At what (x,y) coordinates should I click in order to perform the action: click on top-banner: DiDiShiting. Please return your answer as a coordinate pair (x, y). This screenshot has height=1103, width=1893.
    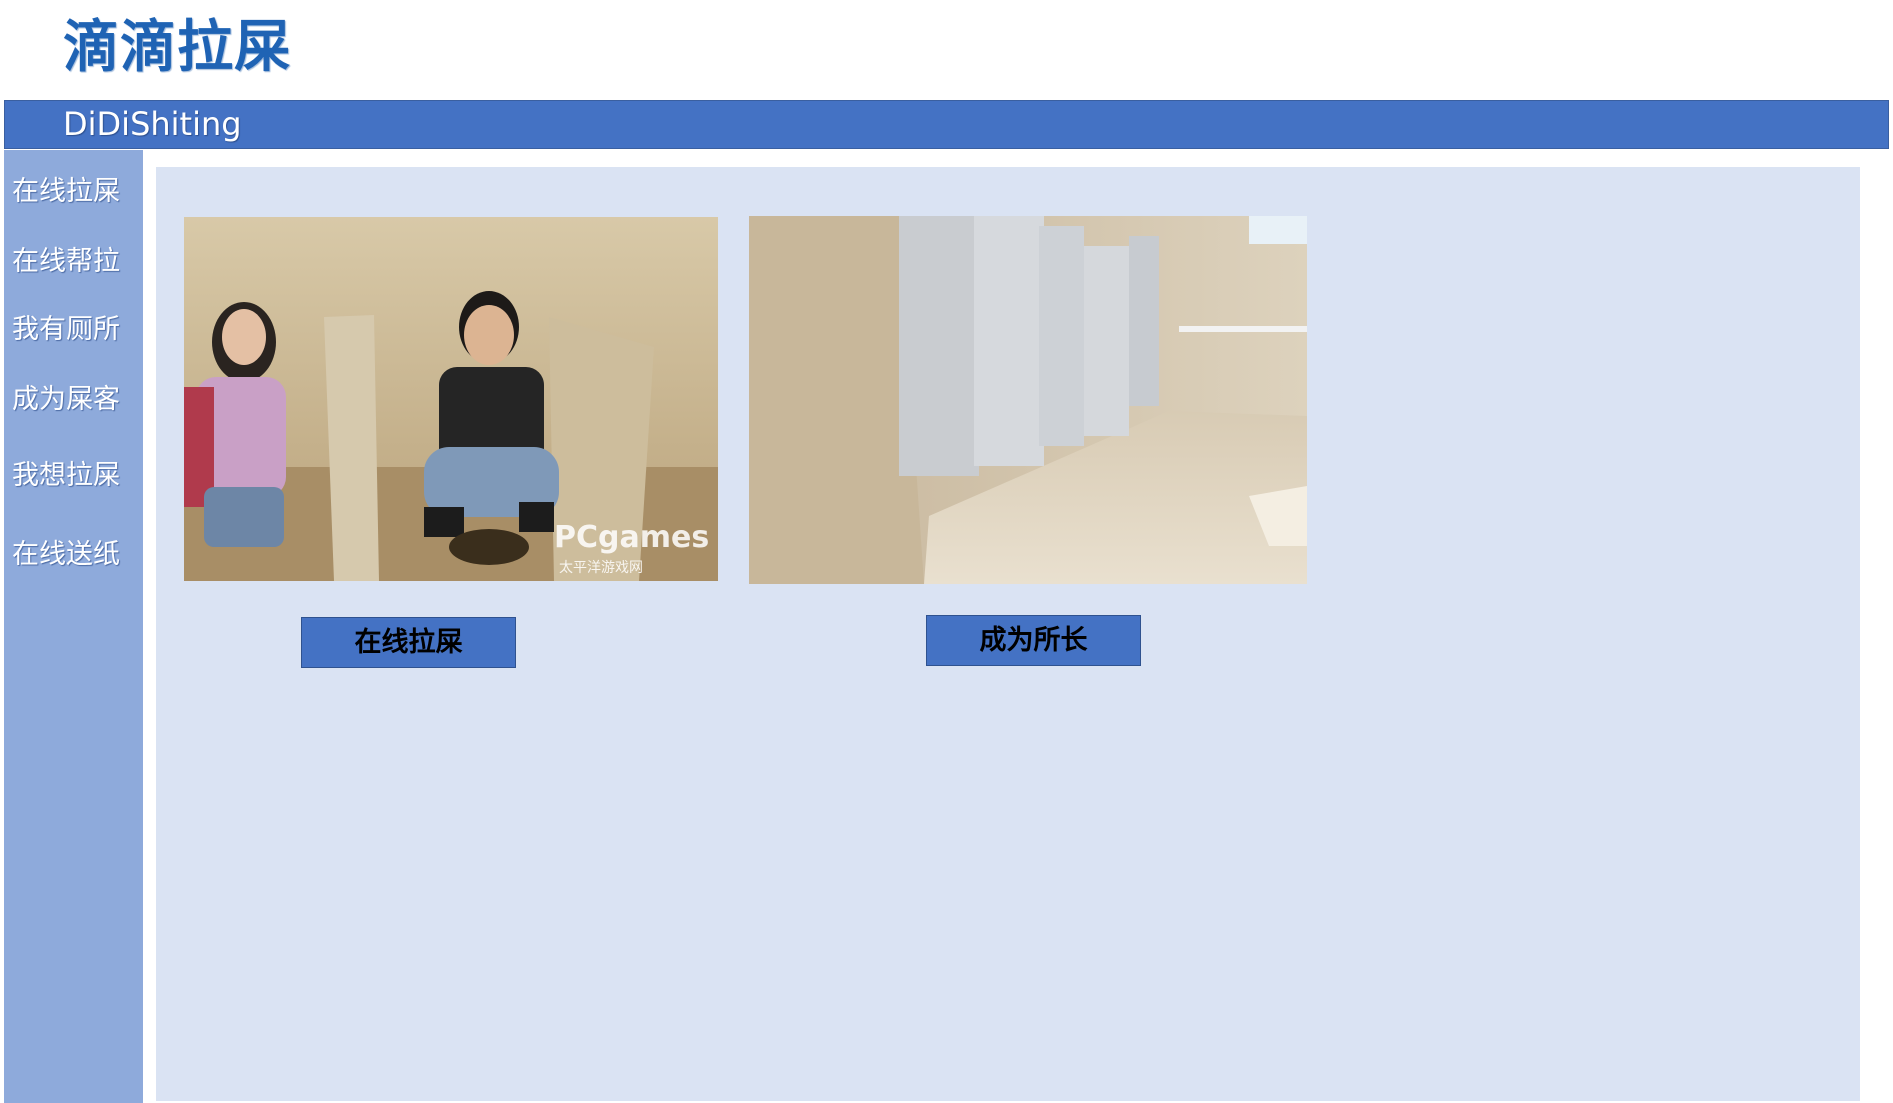
    Looking at the image, I should click on (946, 124).